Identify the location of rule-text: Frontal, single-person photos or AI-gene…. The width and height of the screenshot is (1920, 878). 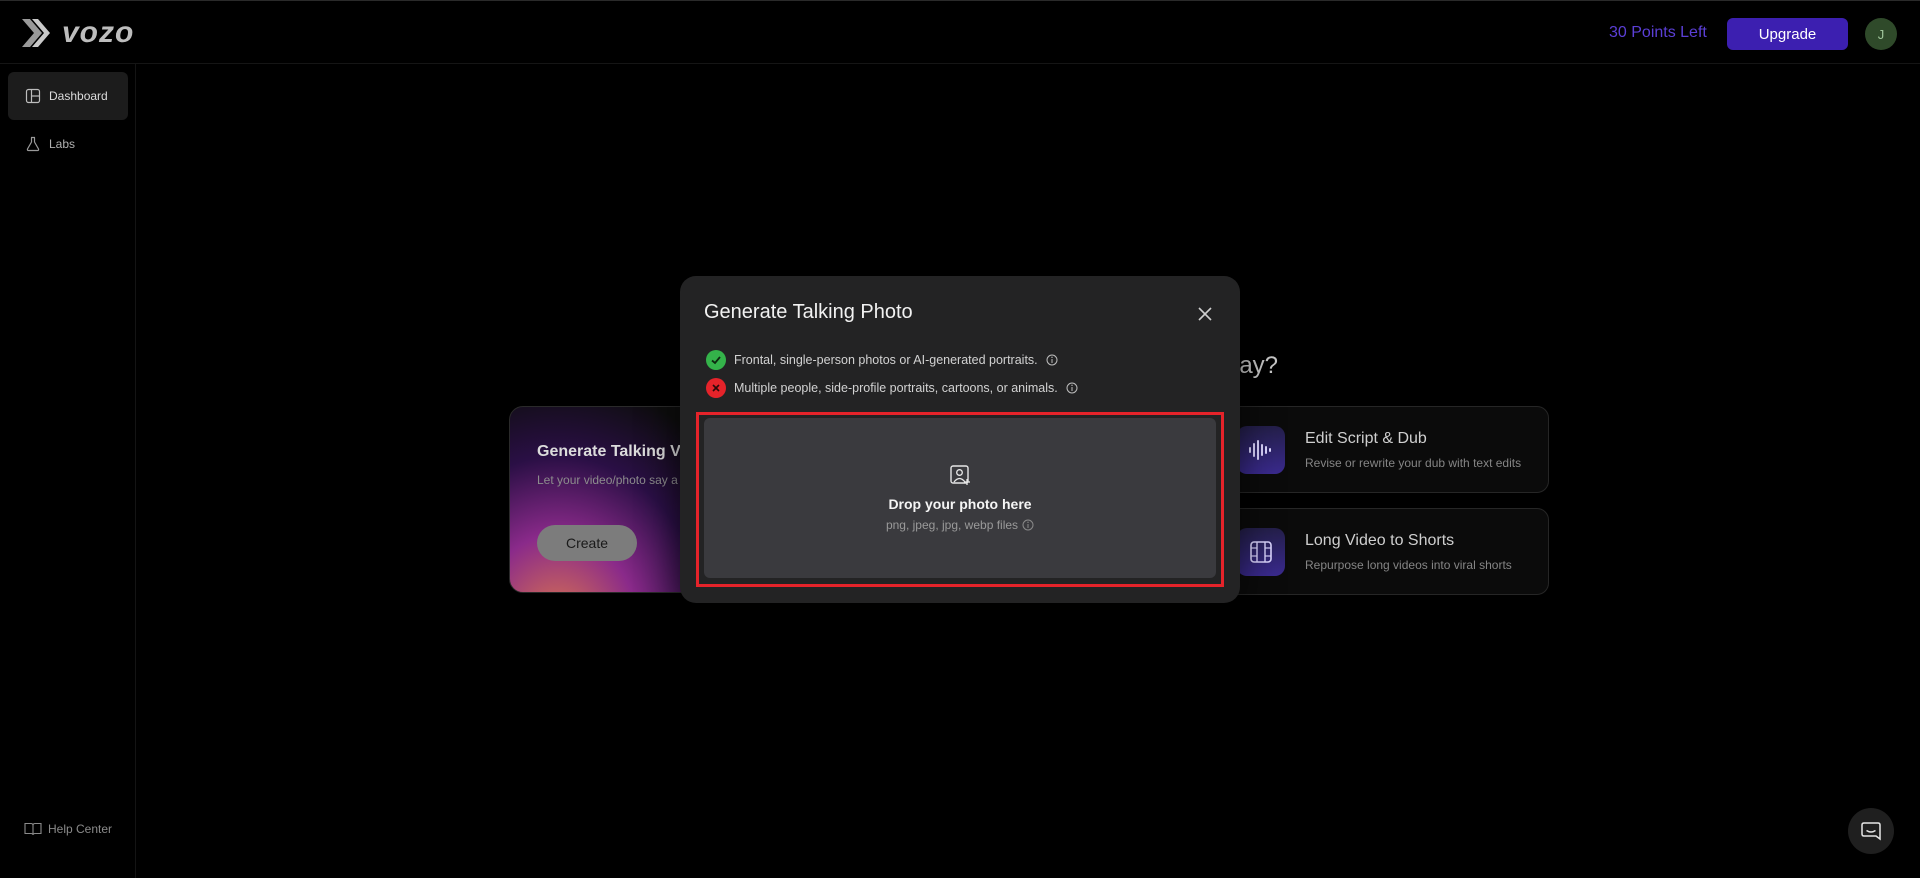
(886, 360).